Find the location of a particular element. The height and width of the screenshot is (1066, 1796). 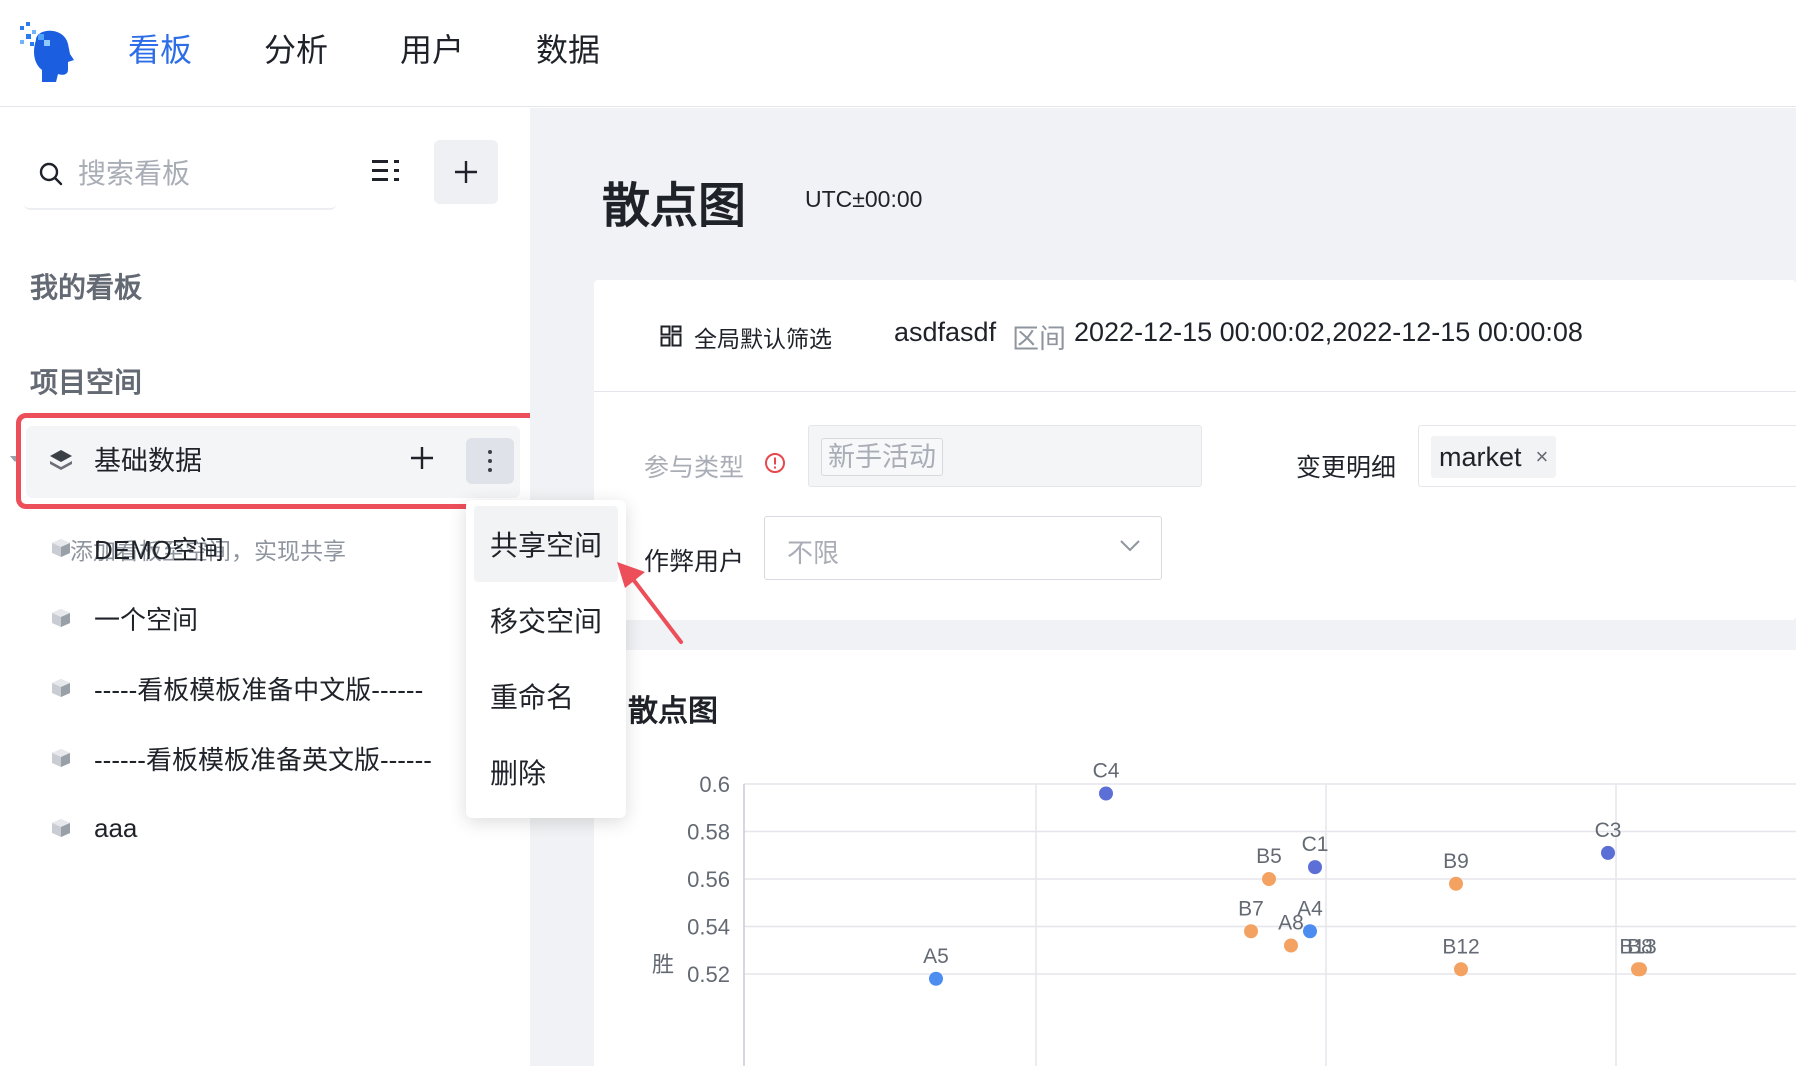

space-item: DEMO空间 is located at coordinates (137, 548).